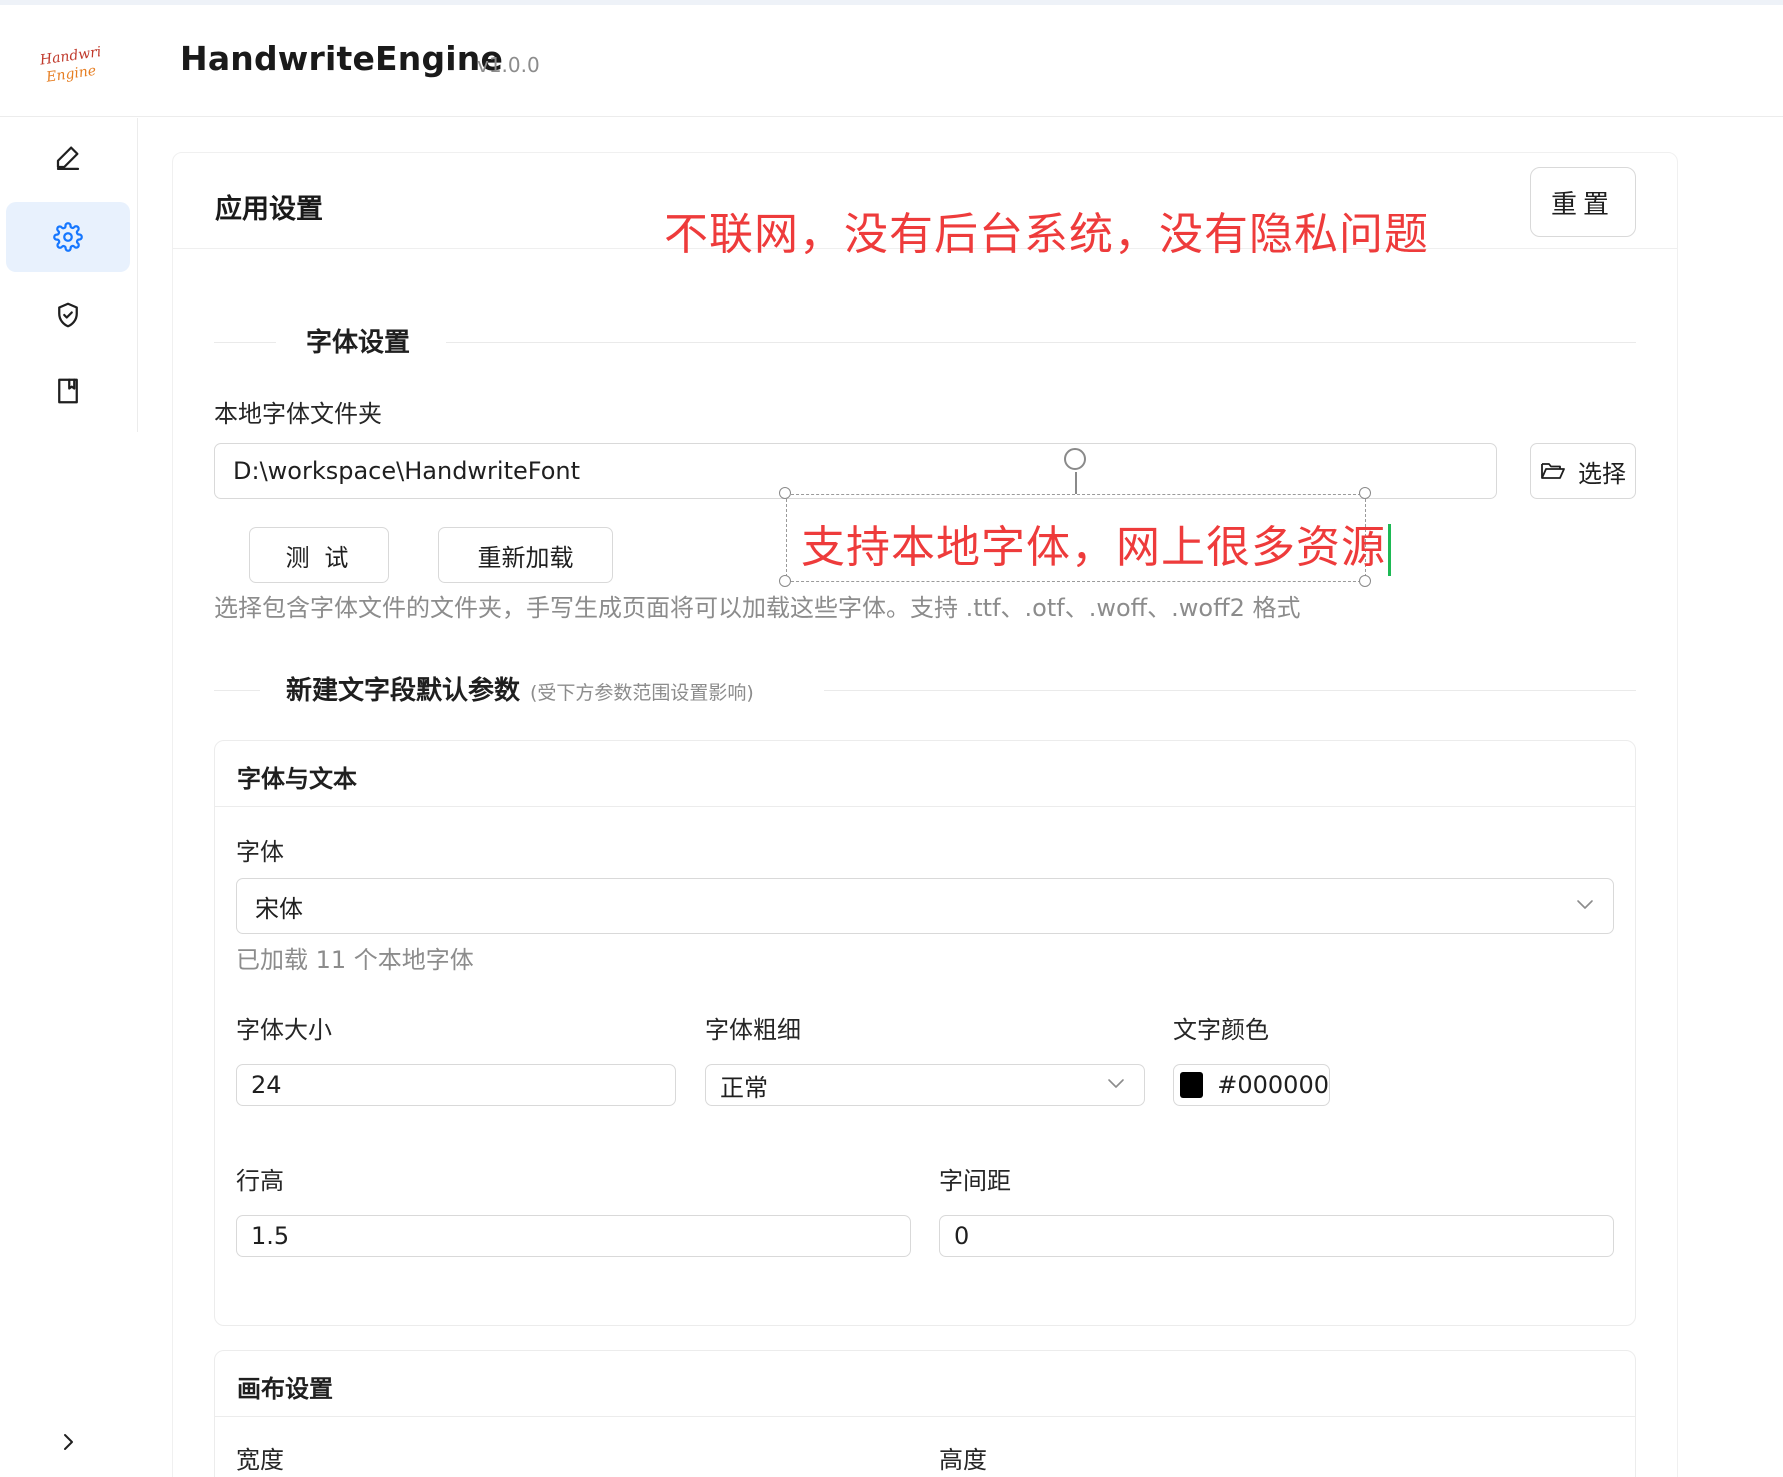 The width and height of the screenshot is (1783, 1477). I want to click on canvas-panel-header: 画布设置, so click(925, 1384).